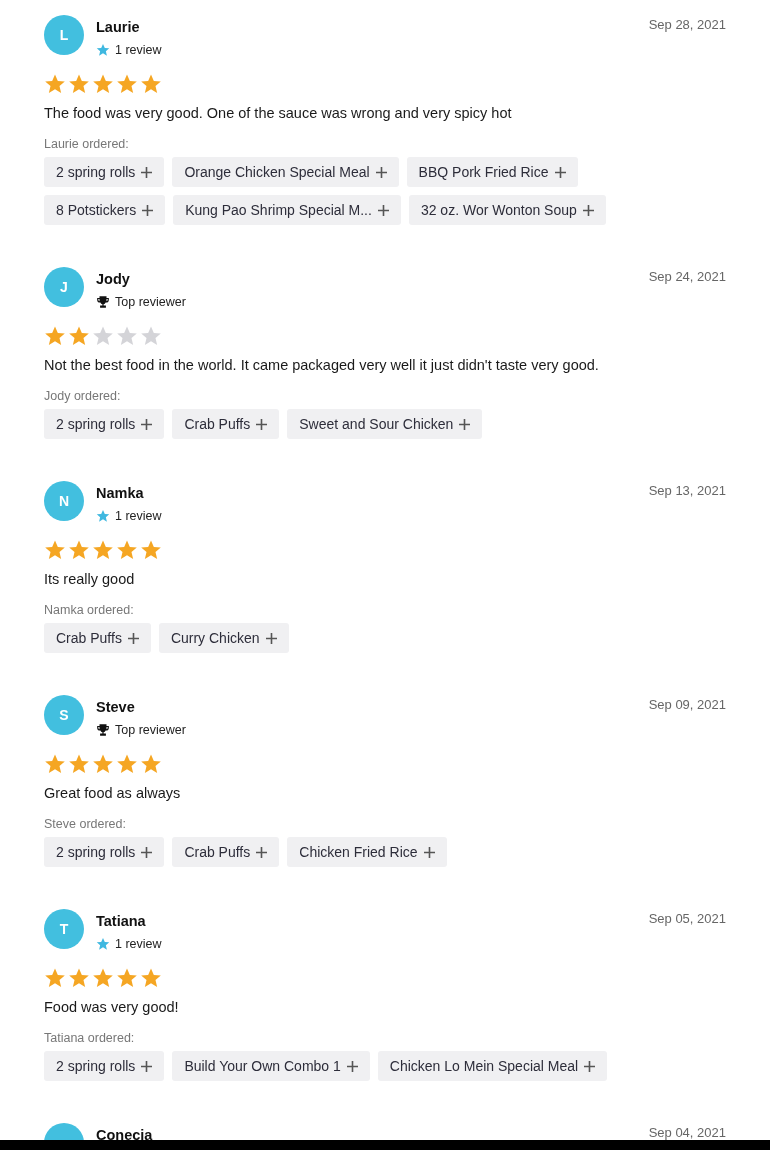  I want to click on ordered-item-chip: Chicken Lo Mein Special Meal, so click(492, 1066).